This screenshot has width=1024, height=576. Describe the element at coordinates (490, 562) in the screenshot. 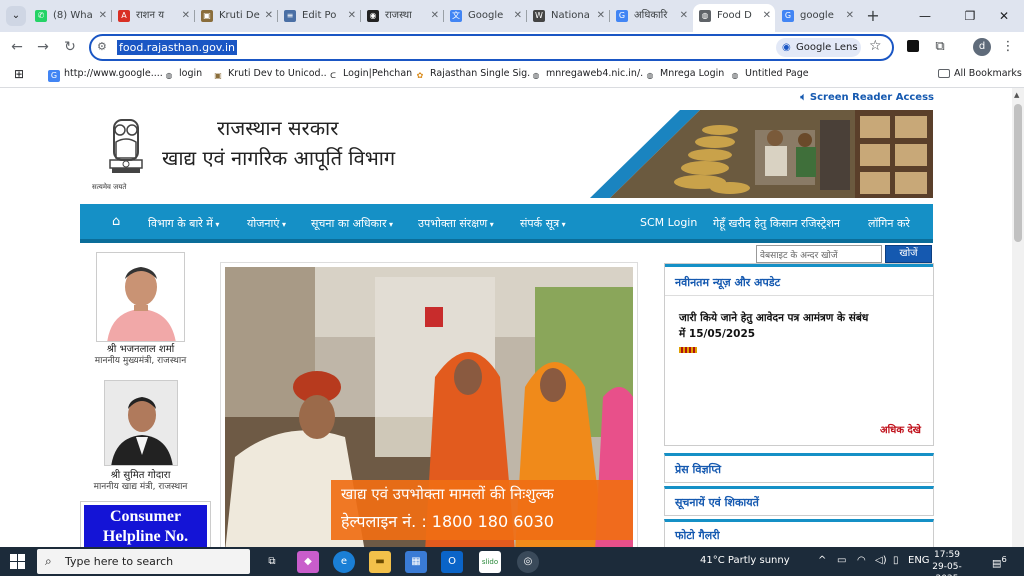

I see `slido-icon: slido` at that location.